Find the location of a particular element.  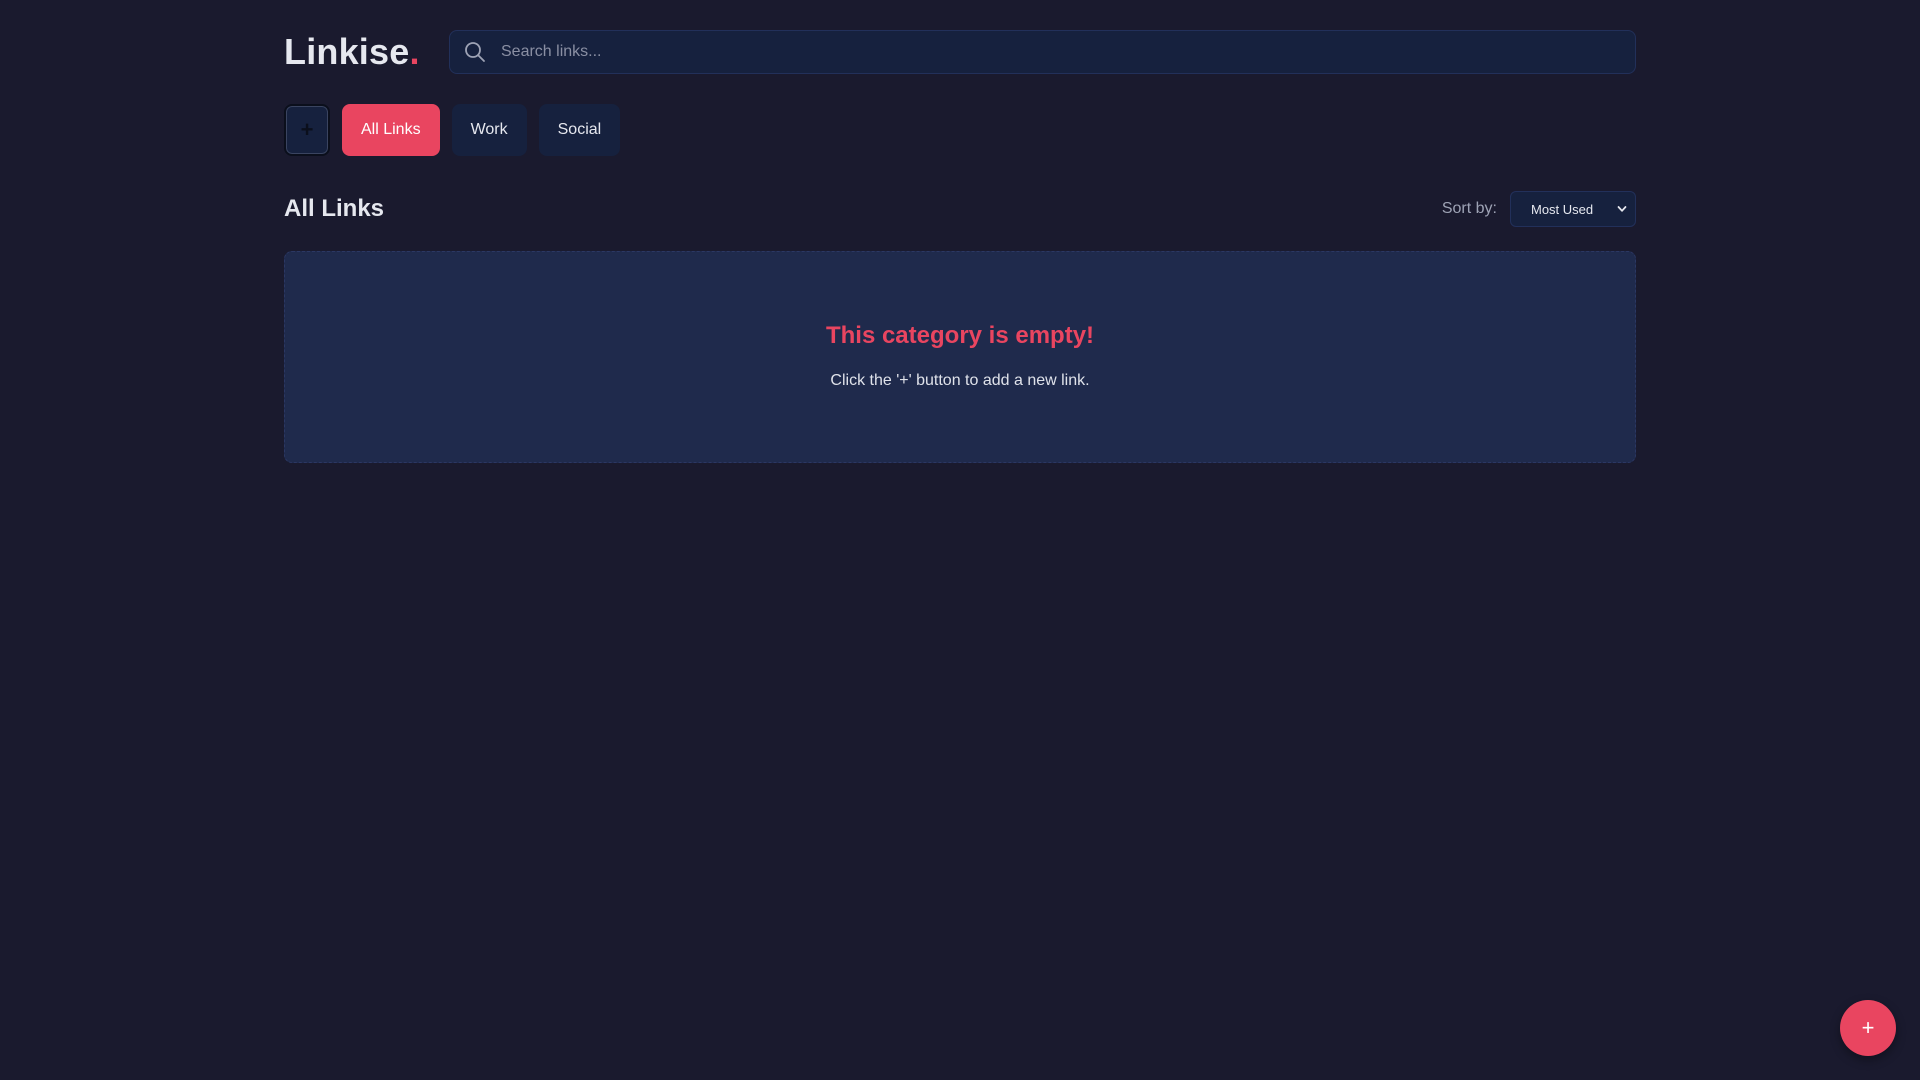

category-social-button: Social is located at coordinates (579, 130).